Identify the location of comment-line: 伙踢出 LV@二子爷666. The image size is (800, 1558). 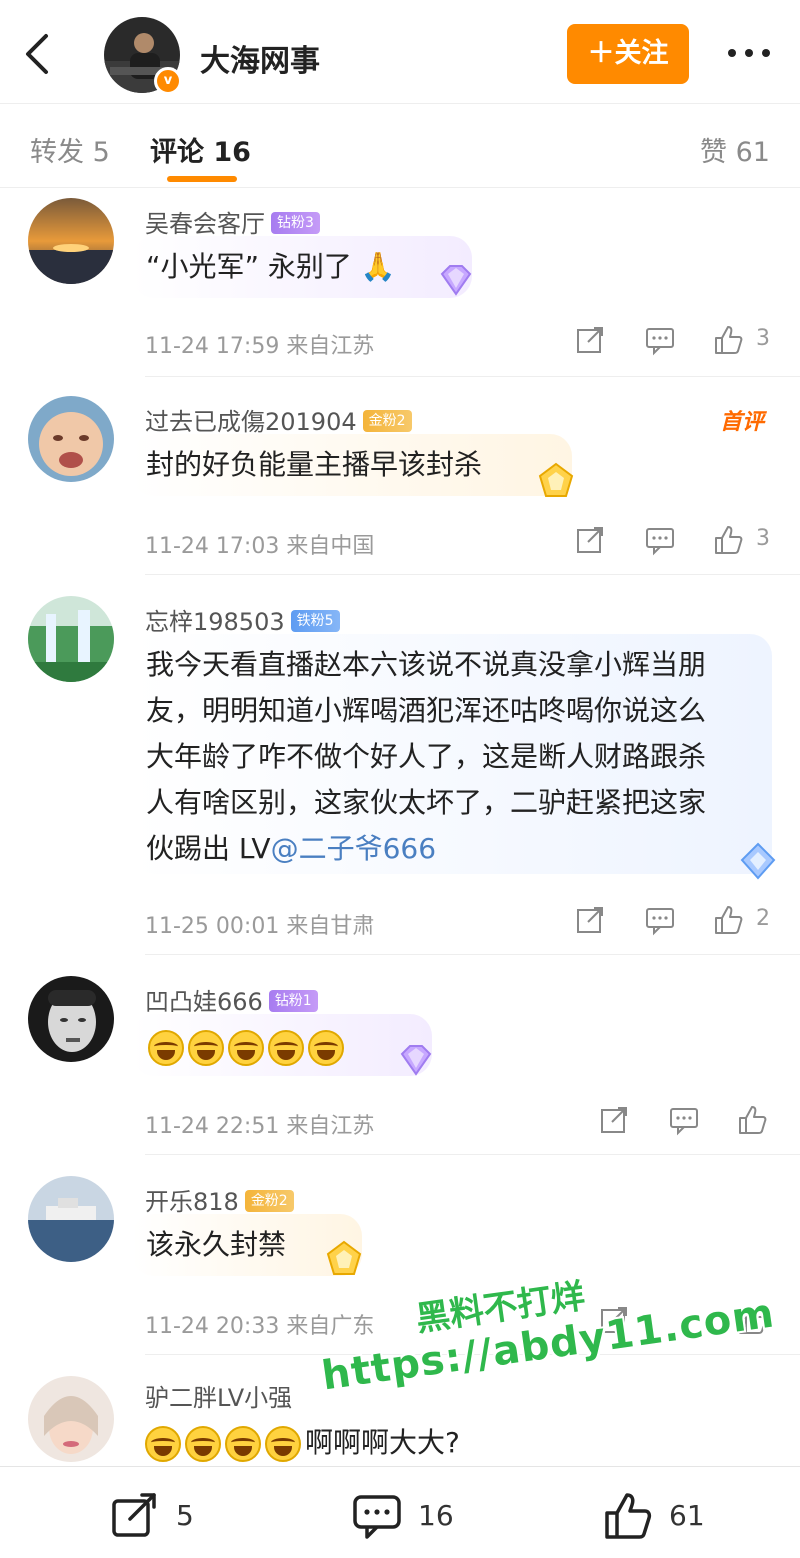
(452, 849).